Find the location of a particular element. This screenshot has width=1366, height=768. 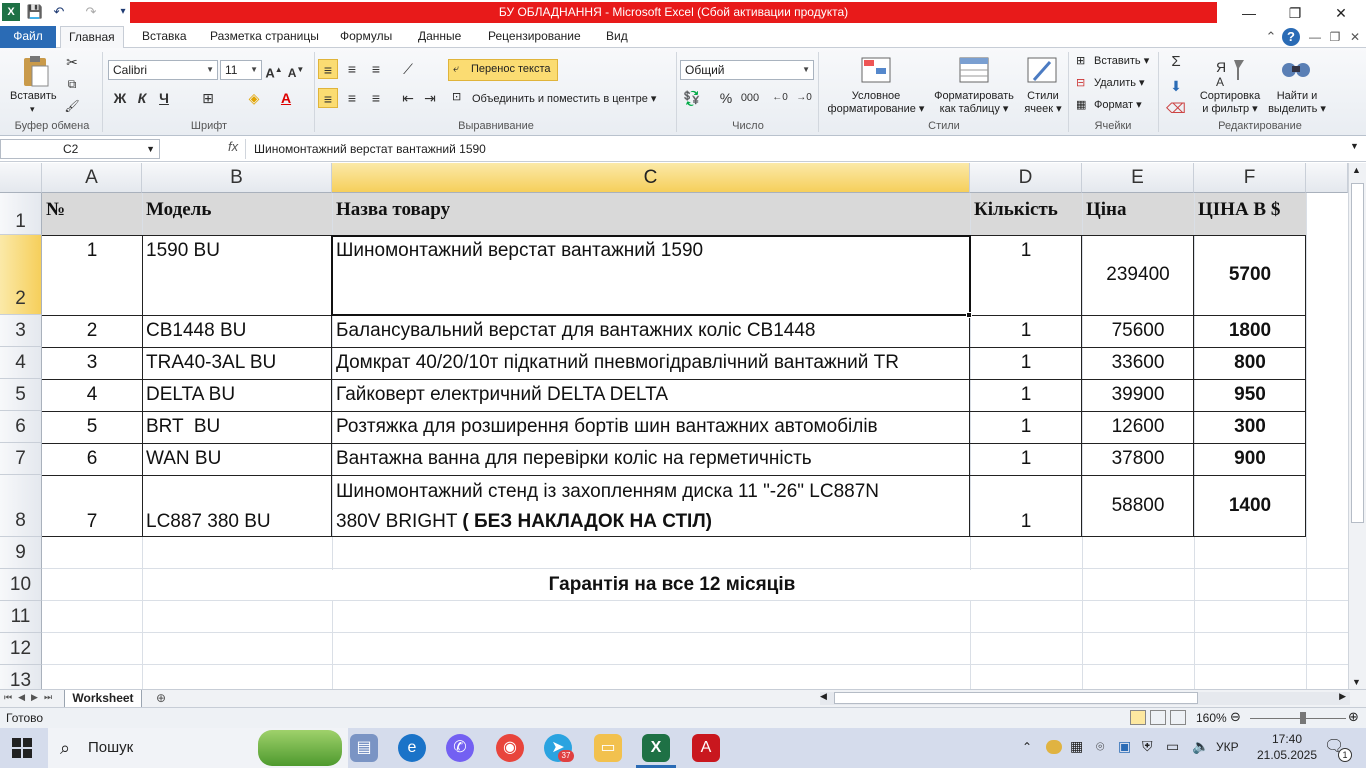

find-select-icon is located at coordinates (1296, 71).